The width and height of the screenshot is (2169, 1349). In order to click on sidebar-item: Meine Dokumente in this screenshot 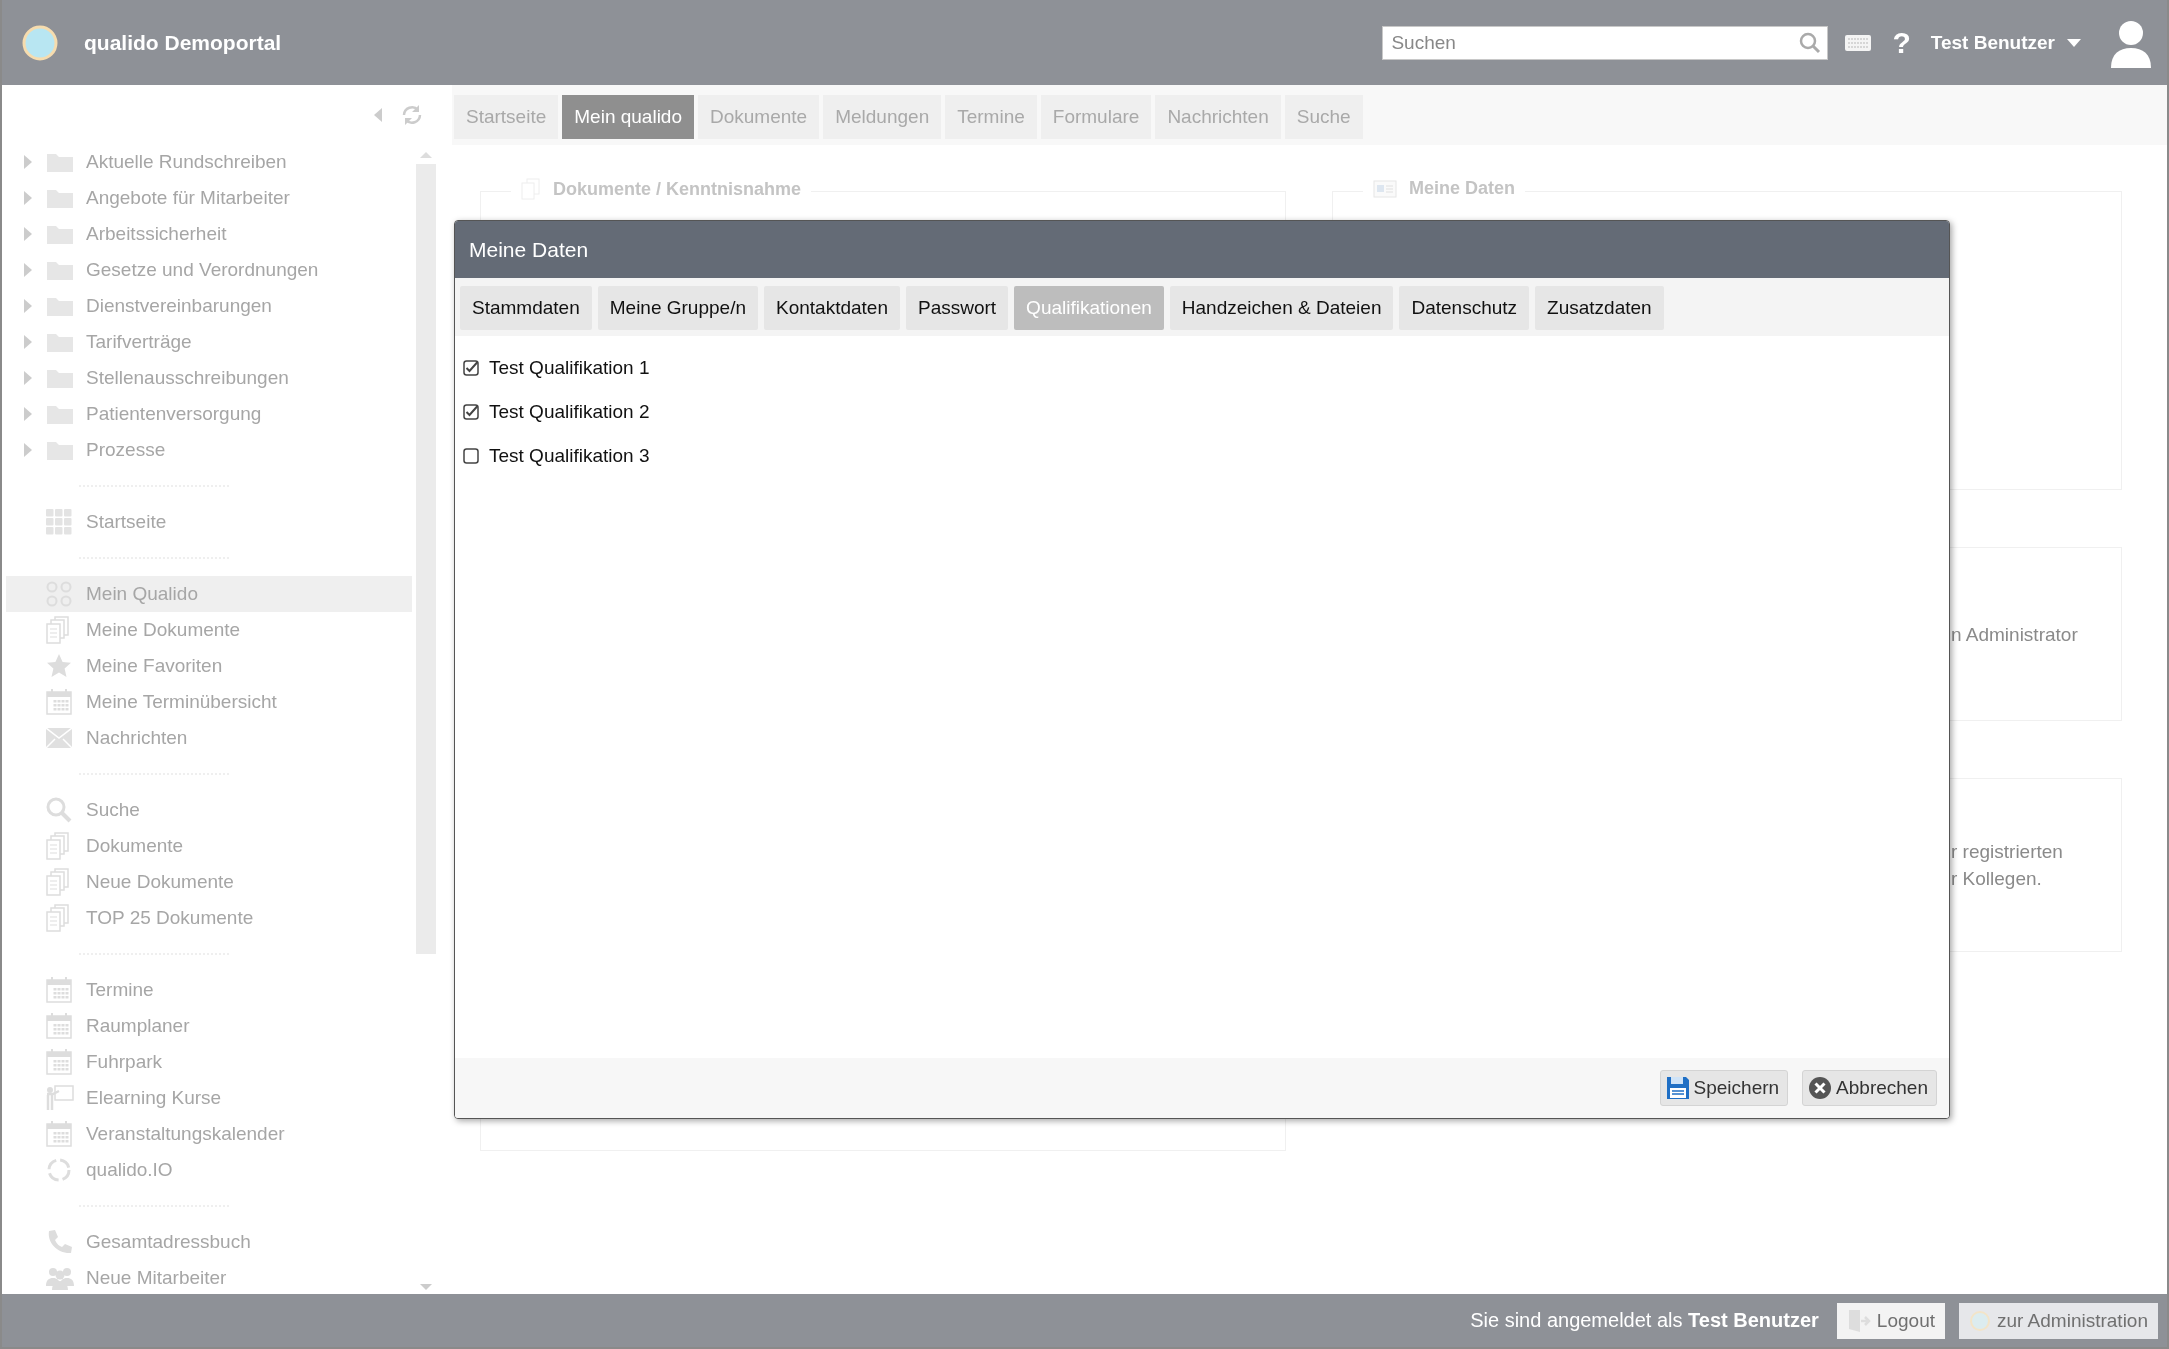, I will do `click(209, 630)`.